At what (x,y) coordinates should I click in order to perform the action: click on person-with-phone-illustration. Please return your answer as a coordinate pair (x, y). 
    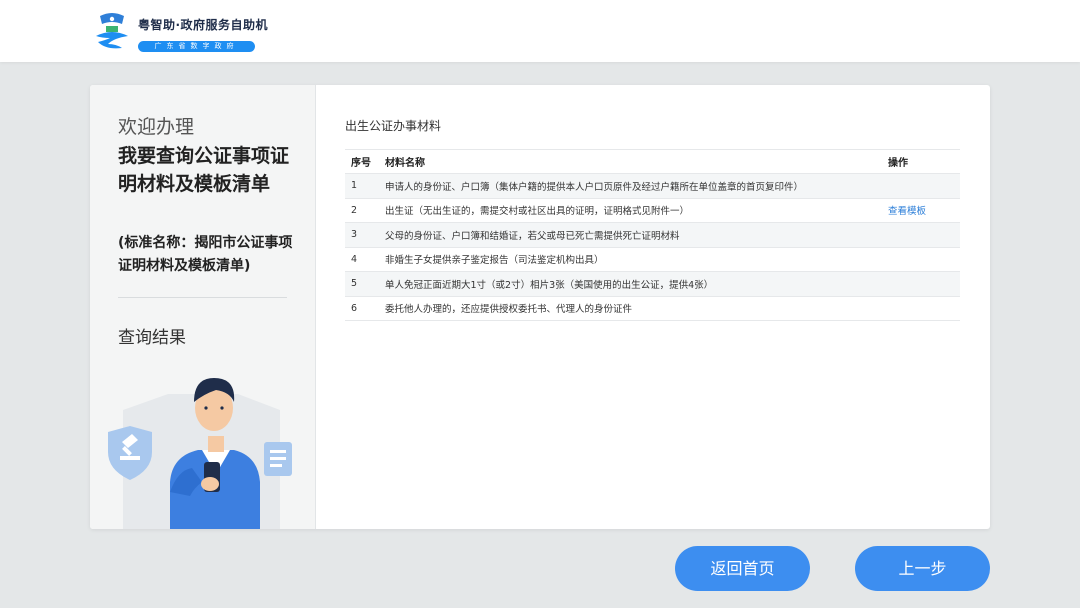
    Looking at the image, I should click on (200, 453).